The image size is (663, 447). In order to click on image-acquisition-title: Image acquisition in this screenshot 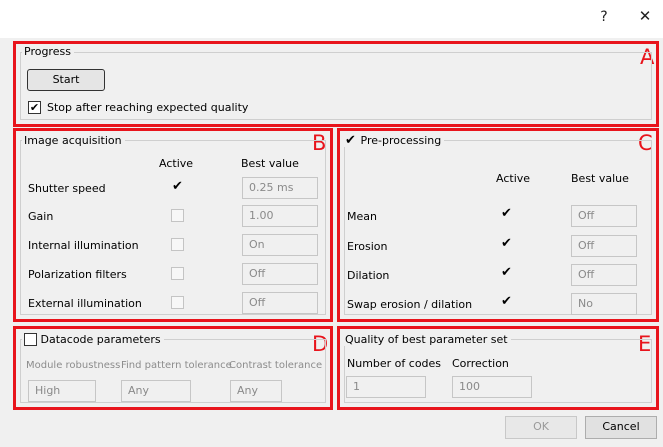, I will do `click(73, 140)`.